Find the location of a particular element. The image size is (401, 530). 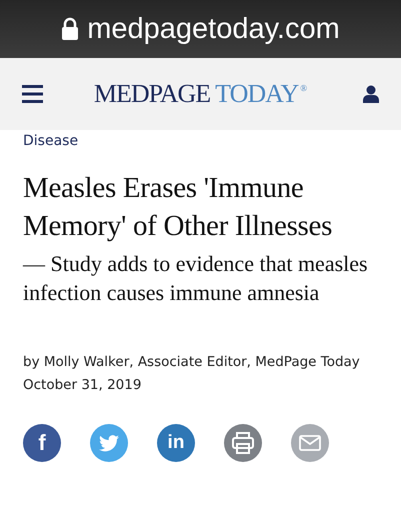

bird-icon is located at coordinates (109, 443).